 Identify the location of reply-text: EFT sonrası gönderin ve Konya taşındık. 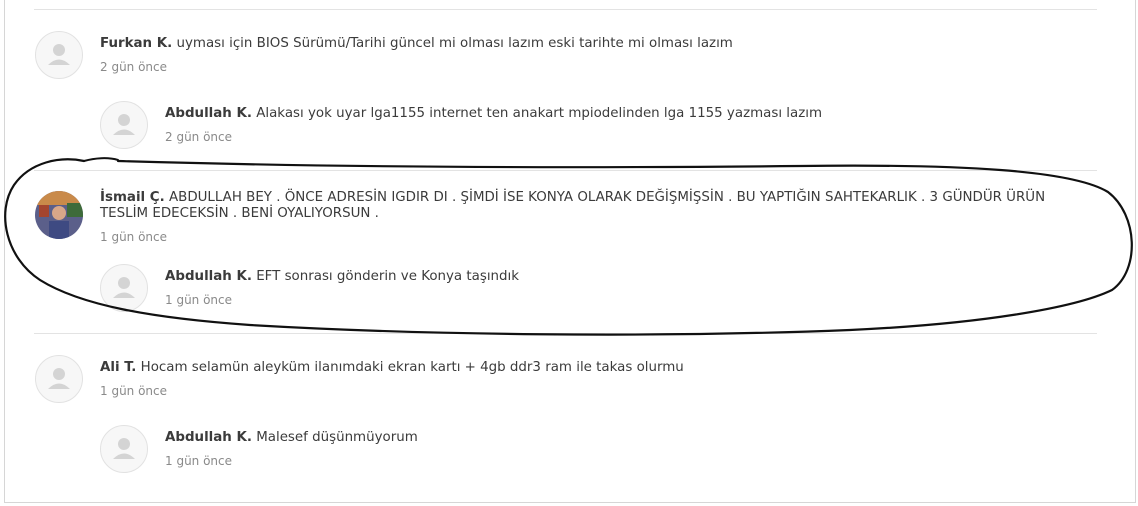
(388, 276).